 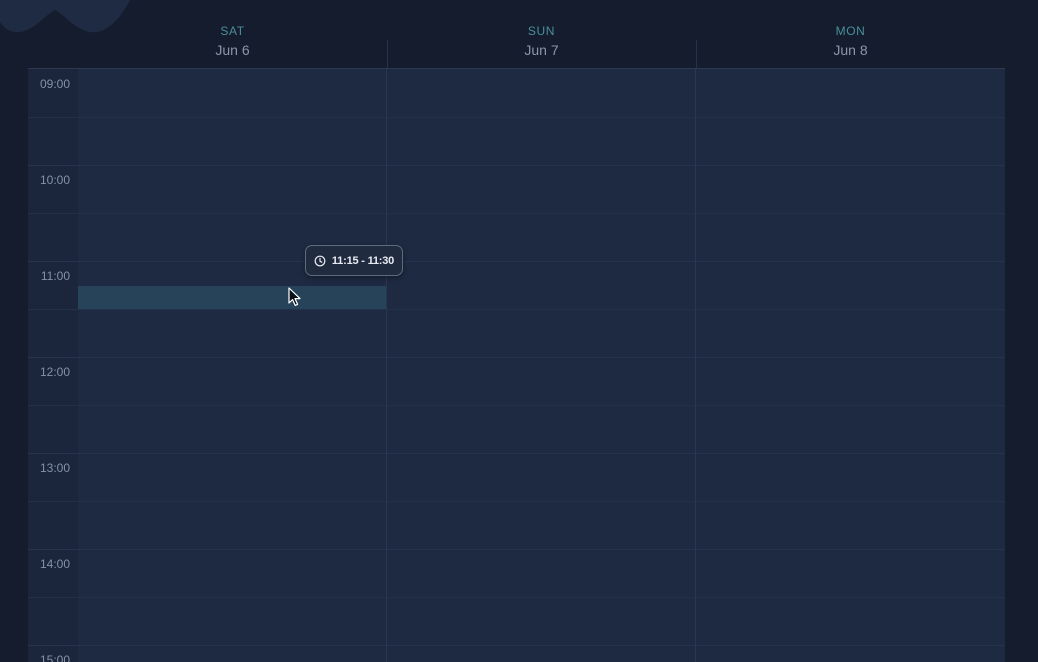 What do you see at coordinates (54, 564) in the screenshot?
I see `hour-label: 14:00` at bounding box center [54, 564].